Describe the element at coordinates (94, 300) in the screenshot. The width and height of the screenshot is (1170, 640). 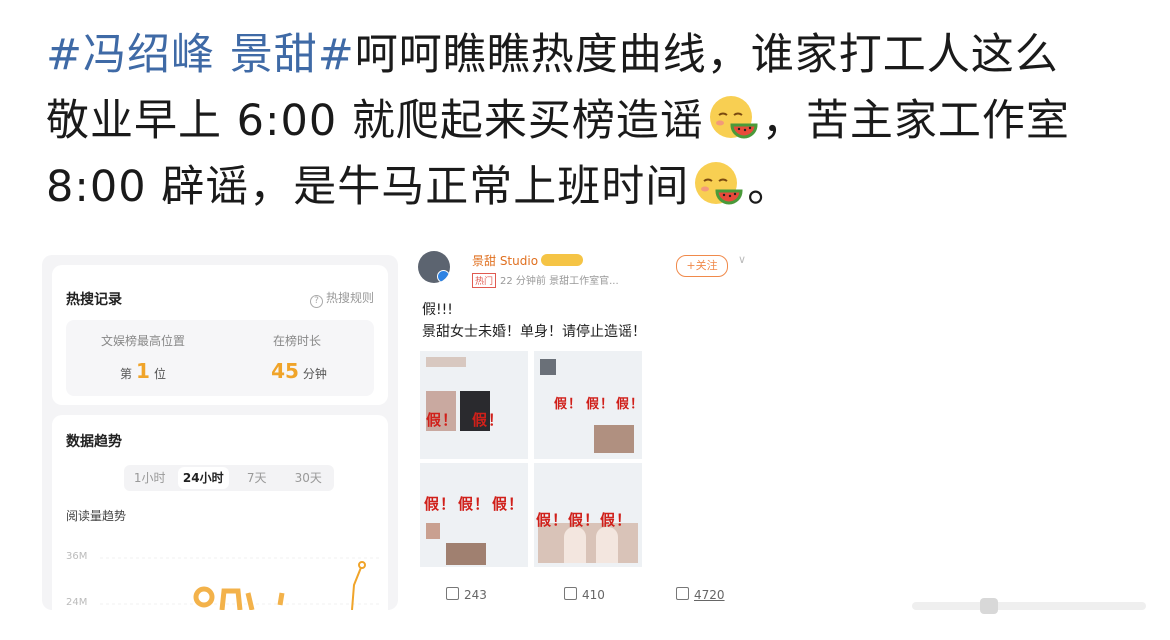
I see `hot-search-title: 热搜记录` at that location.